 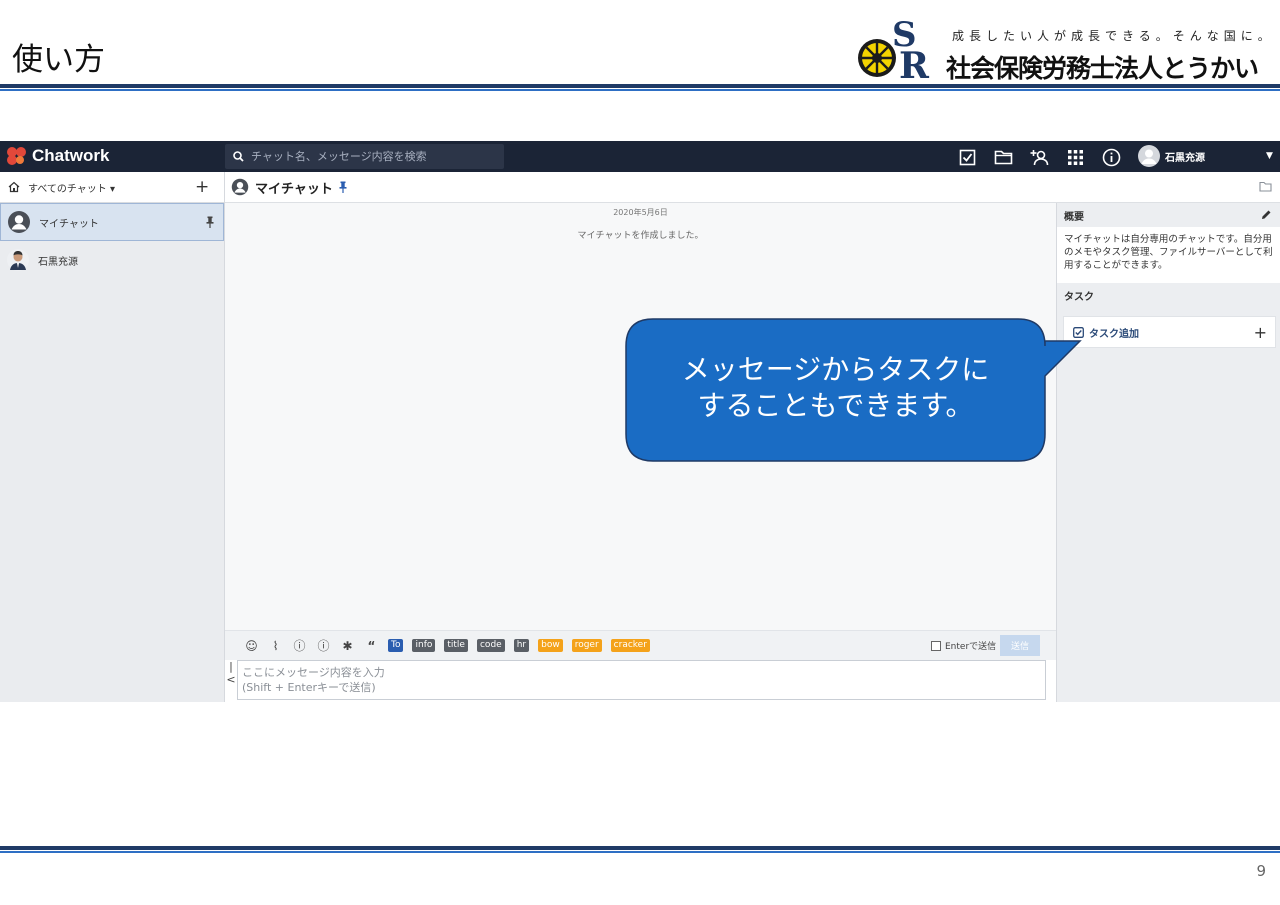 What do you see at coordinates (71, 187) in the screenshot?
I see `chat-filter-dropdown: すべてのチャット ▾` at bounding box center [71, 187].